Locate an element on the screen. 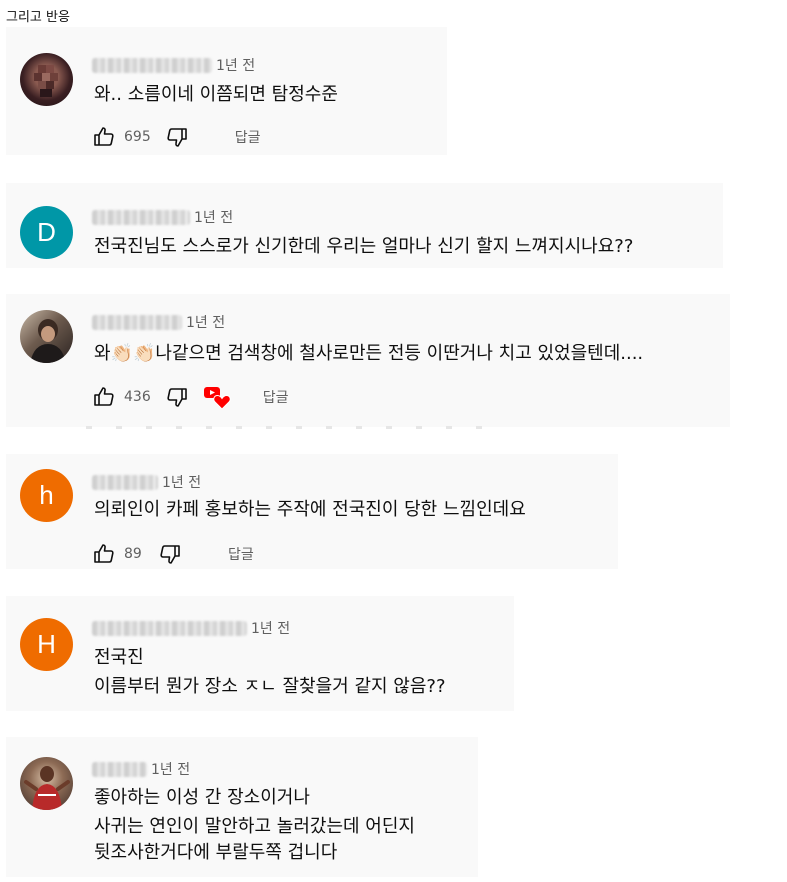 Image resolution: width=787 pixels, height=882 pixels. divider is located at coordinates (286, 427).